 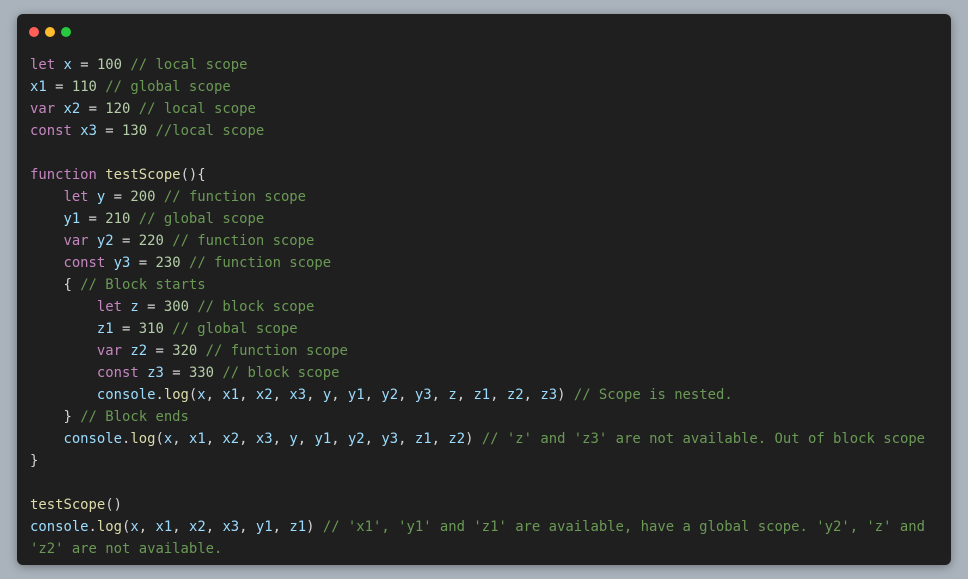 I want to click on comment-token: // Scope is nested., so click(x=653, y=395).